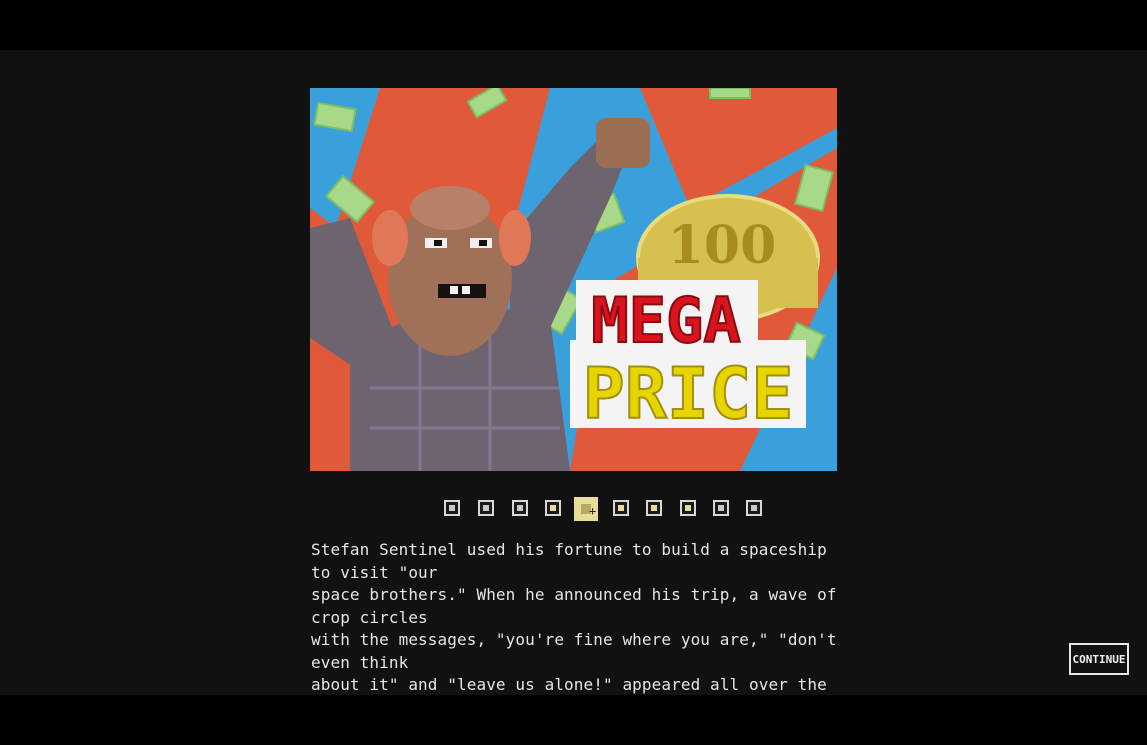 Image resolution: width=1147 pixels, height=745 pixels. Describe the element at coordinates (688, 394) in the screenshot. I see `sign-line-2: PRICE` at that location.